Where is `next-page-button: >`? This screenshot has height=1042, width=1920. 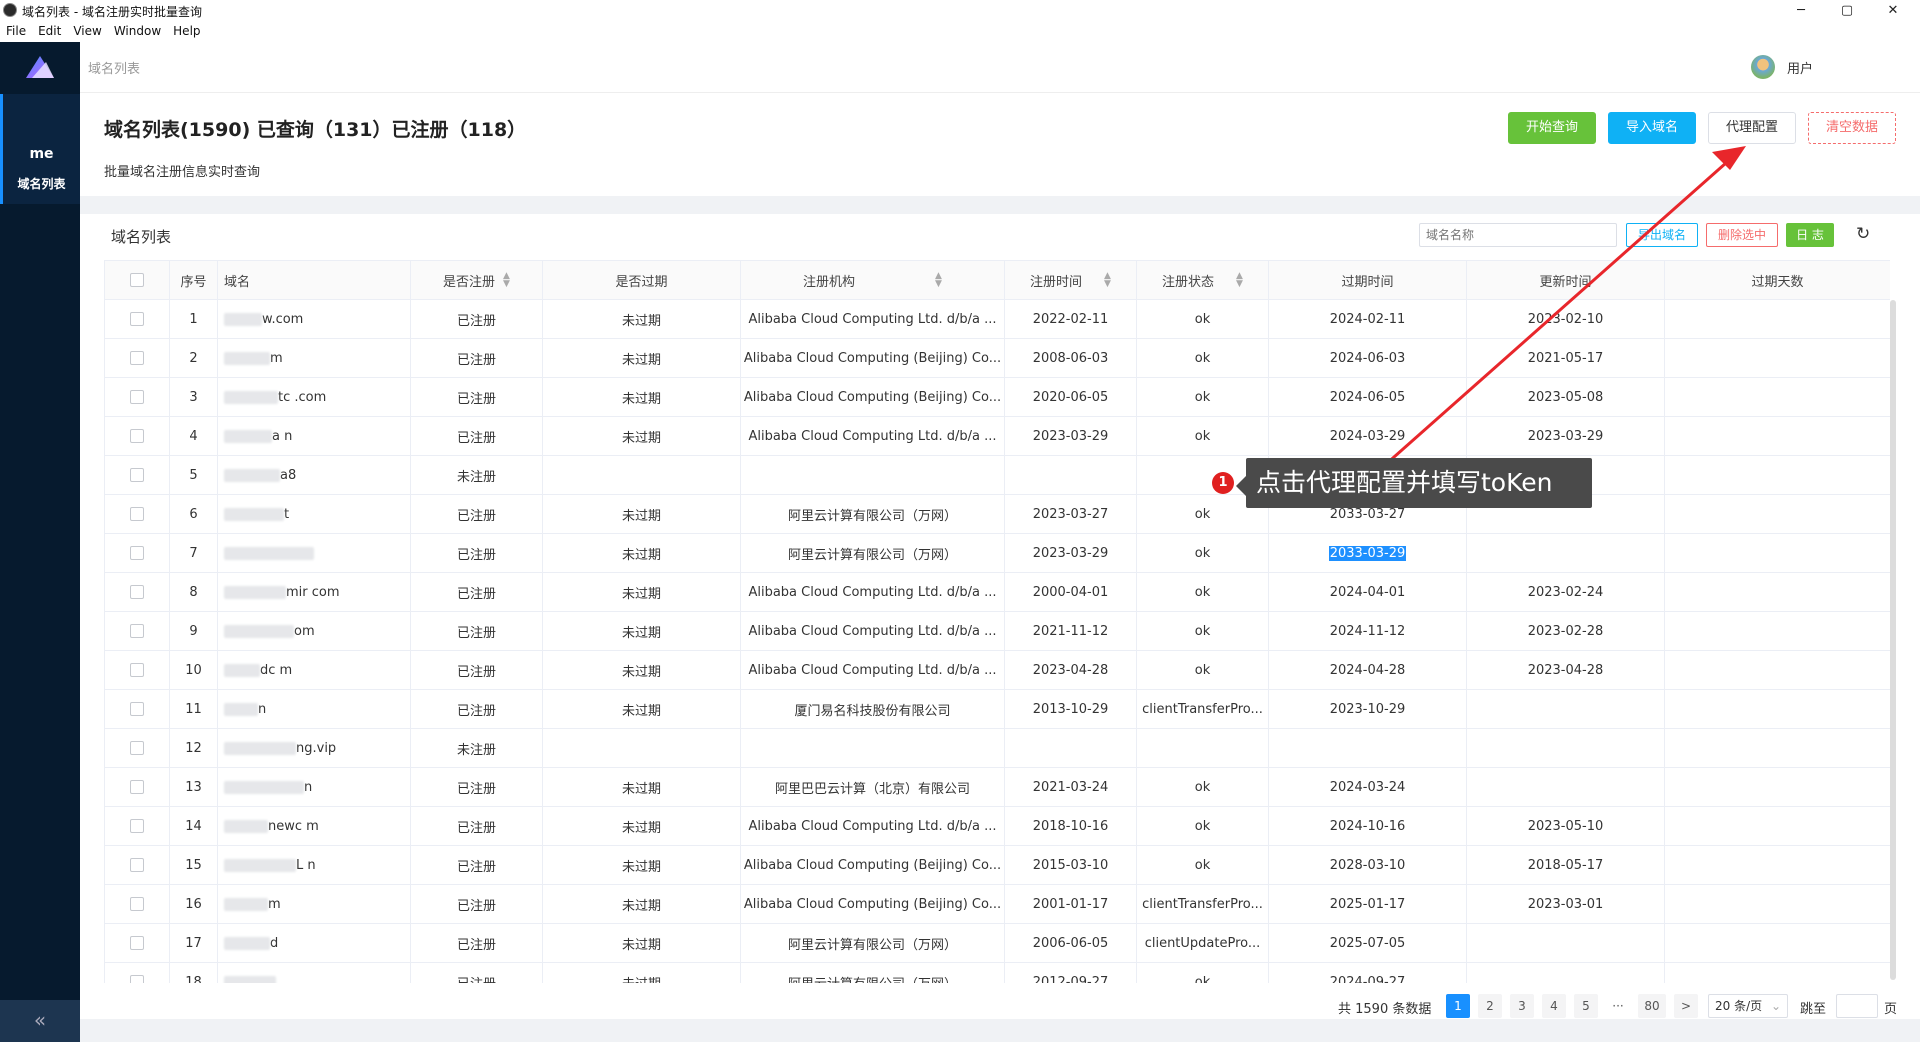
next-page-button: > is located at coordinates (1686, 1006).